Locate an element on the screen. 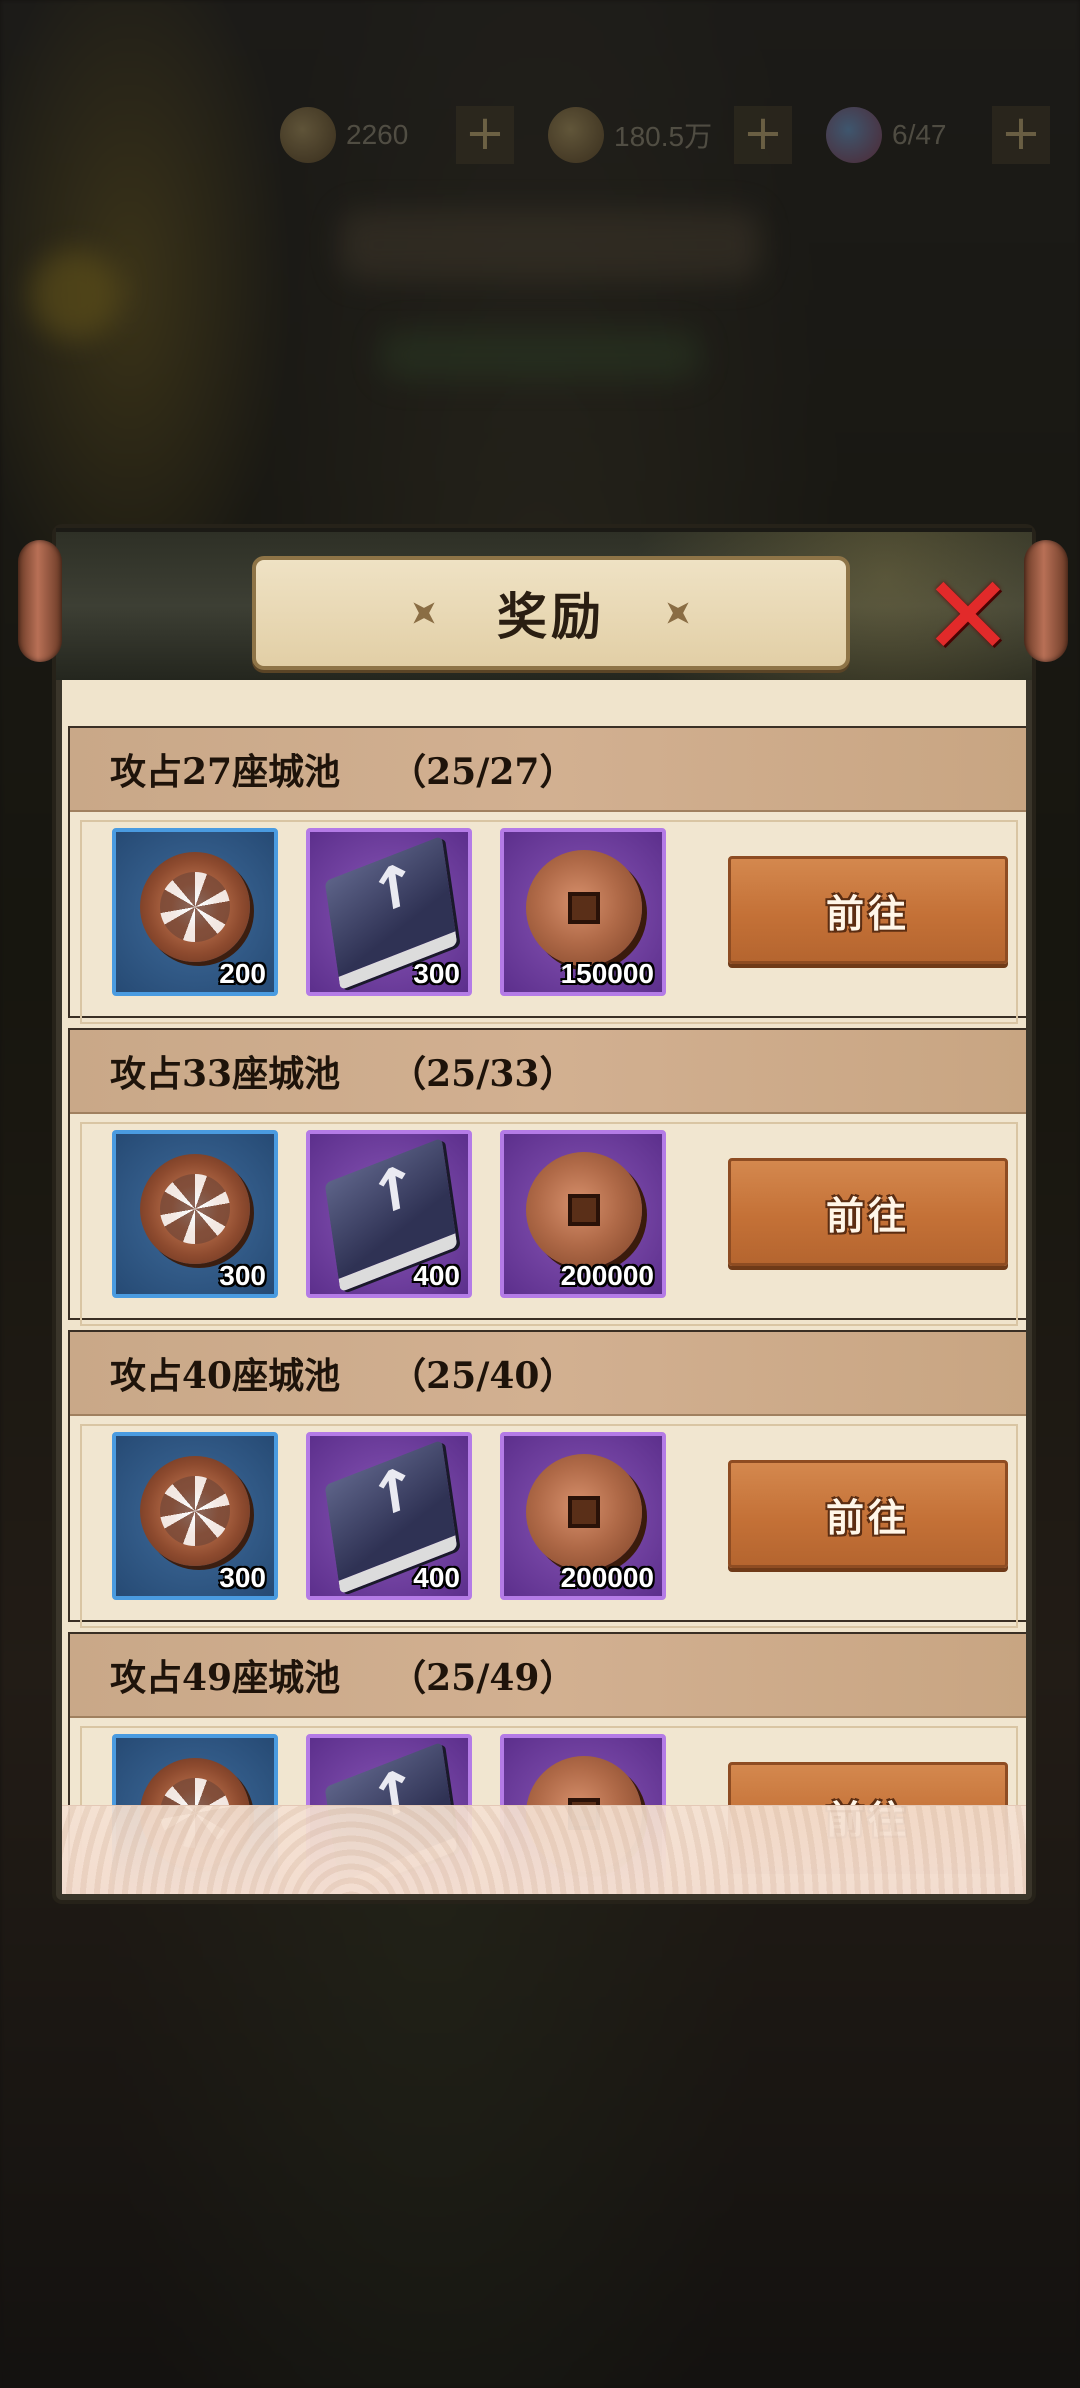 This screenshot has height=2388, width=1080. reward-item: 200 is located at coordinates (195, 912).